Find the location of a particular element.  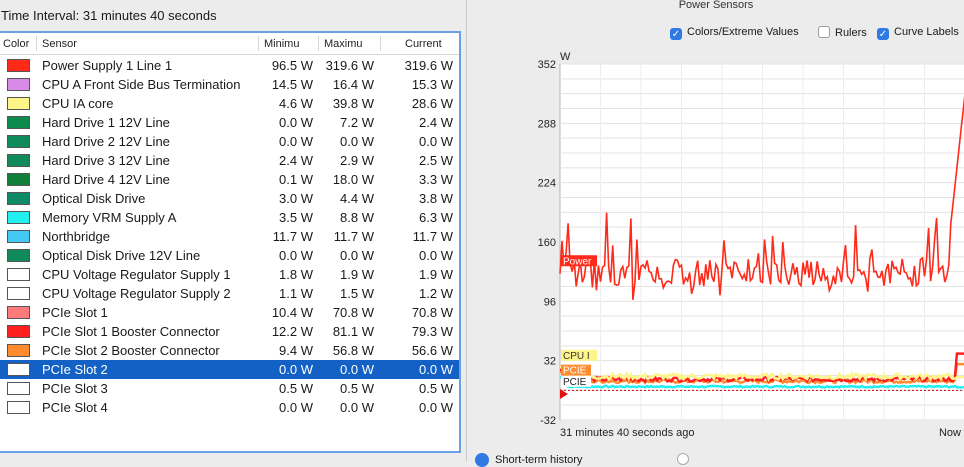

table-row: PCIe Slot 4 0.0 W 0.0 W 0.0 W is located at coordinates (229, 407).